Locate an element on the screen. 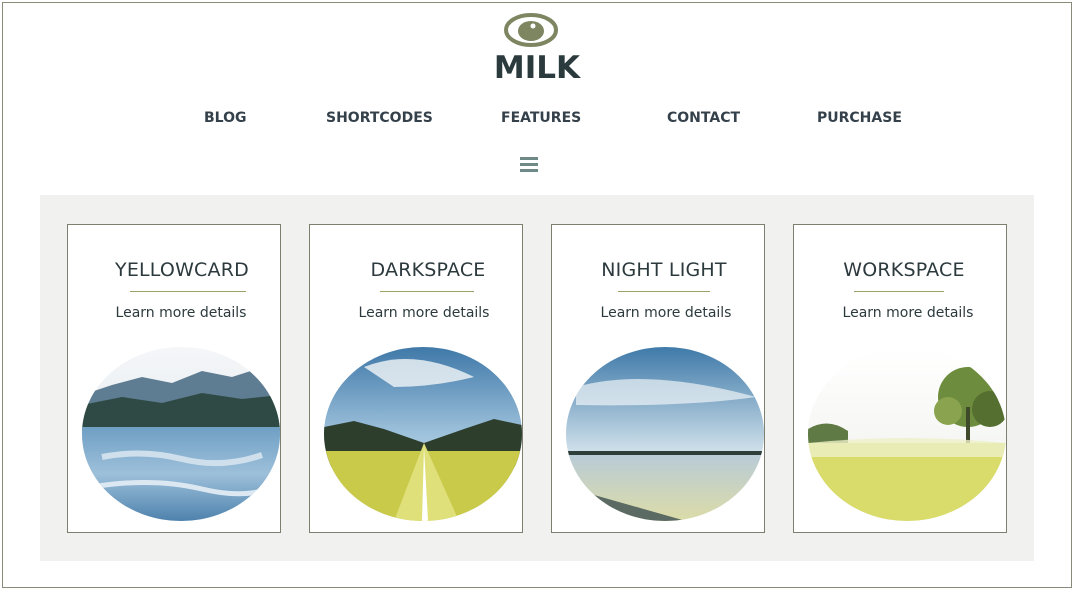  nav-item-blog: BLOG is located at coordinates (225, 118).